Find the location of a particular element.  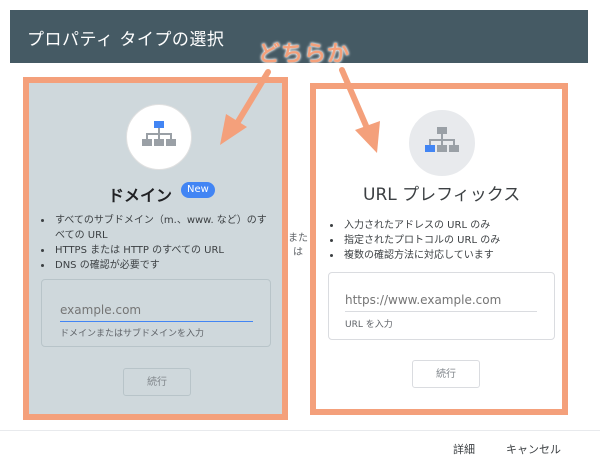

annotation-arrows is located at coordinates (300, 110).